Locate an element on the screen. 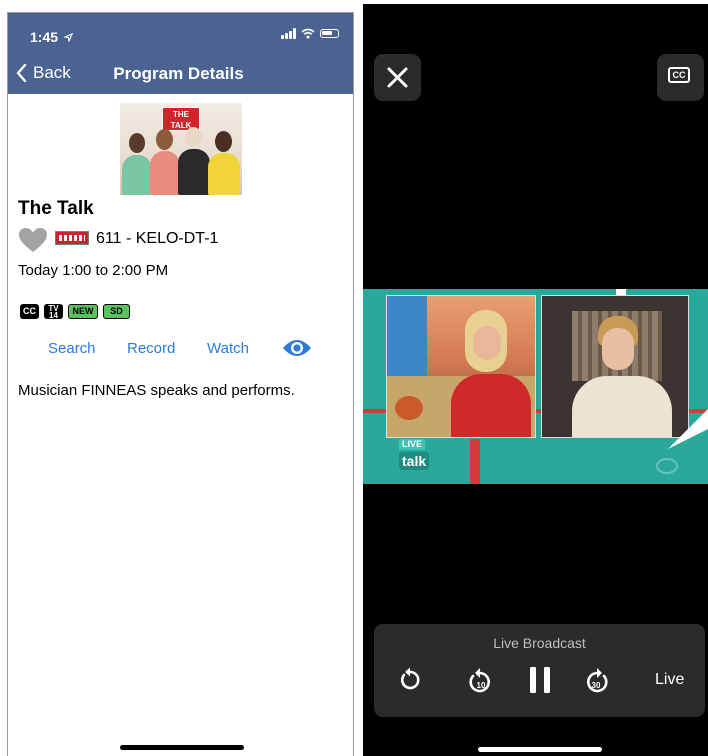 This screenshot has width=708, height=756. station-logo is located at coordinates (72, 238).